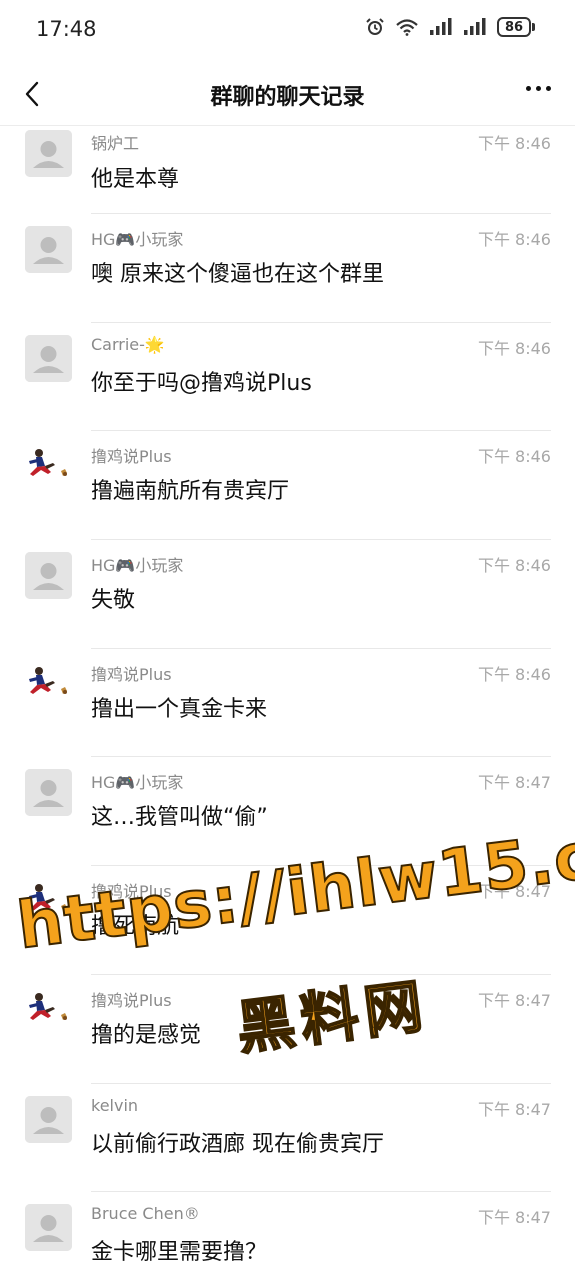 The height and width of the screenshot is (1280, 575). I want to click on chat-message: HG🎮小玩家 下午 8:46 噢 原来这个傻逼也在这个群里, so click(287, 268).